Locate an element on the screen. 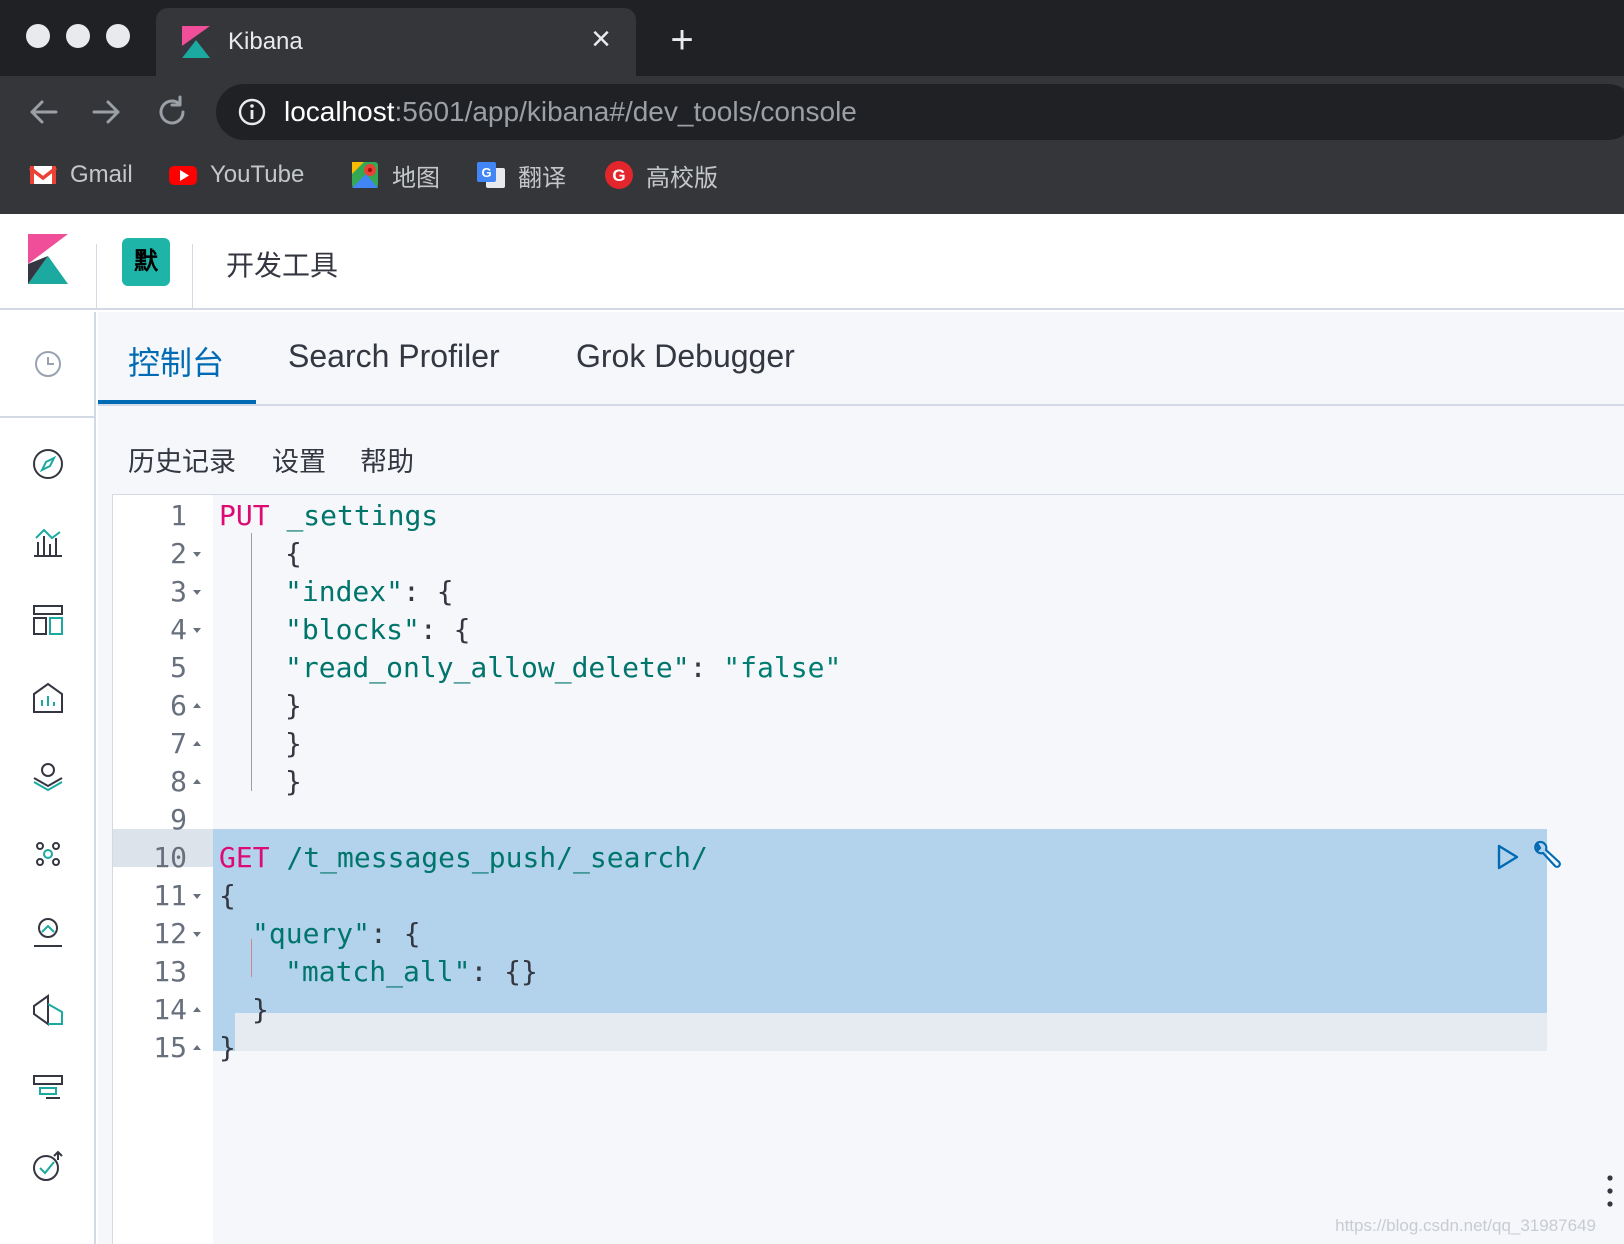  editor-line: 7 } is located at coordinates (830, 744).